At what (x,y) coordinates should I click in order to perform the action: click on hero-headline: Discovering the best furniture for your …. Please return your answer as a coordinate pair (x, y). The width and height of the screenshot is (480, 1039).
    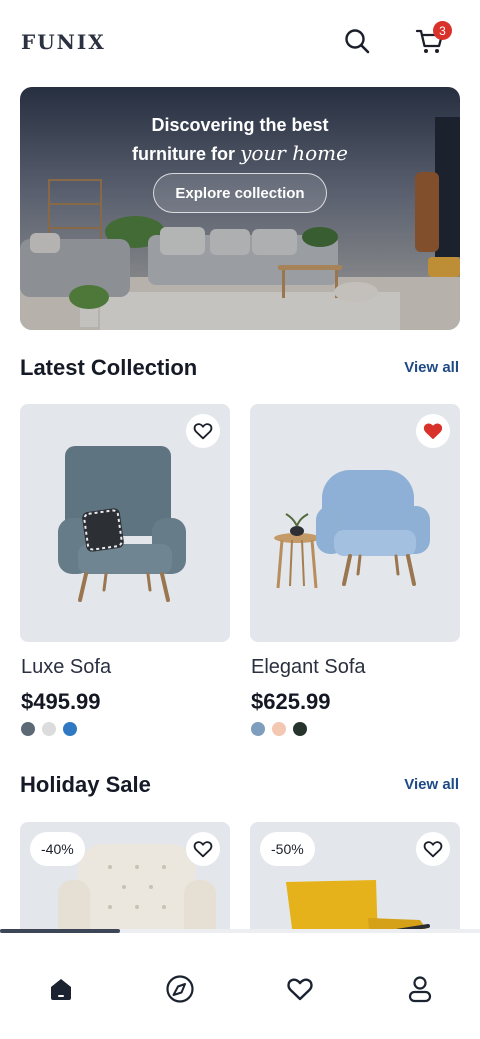
    Looking at the image, I should click on (240, 139).